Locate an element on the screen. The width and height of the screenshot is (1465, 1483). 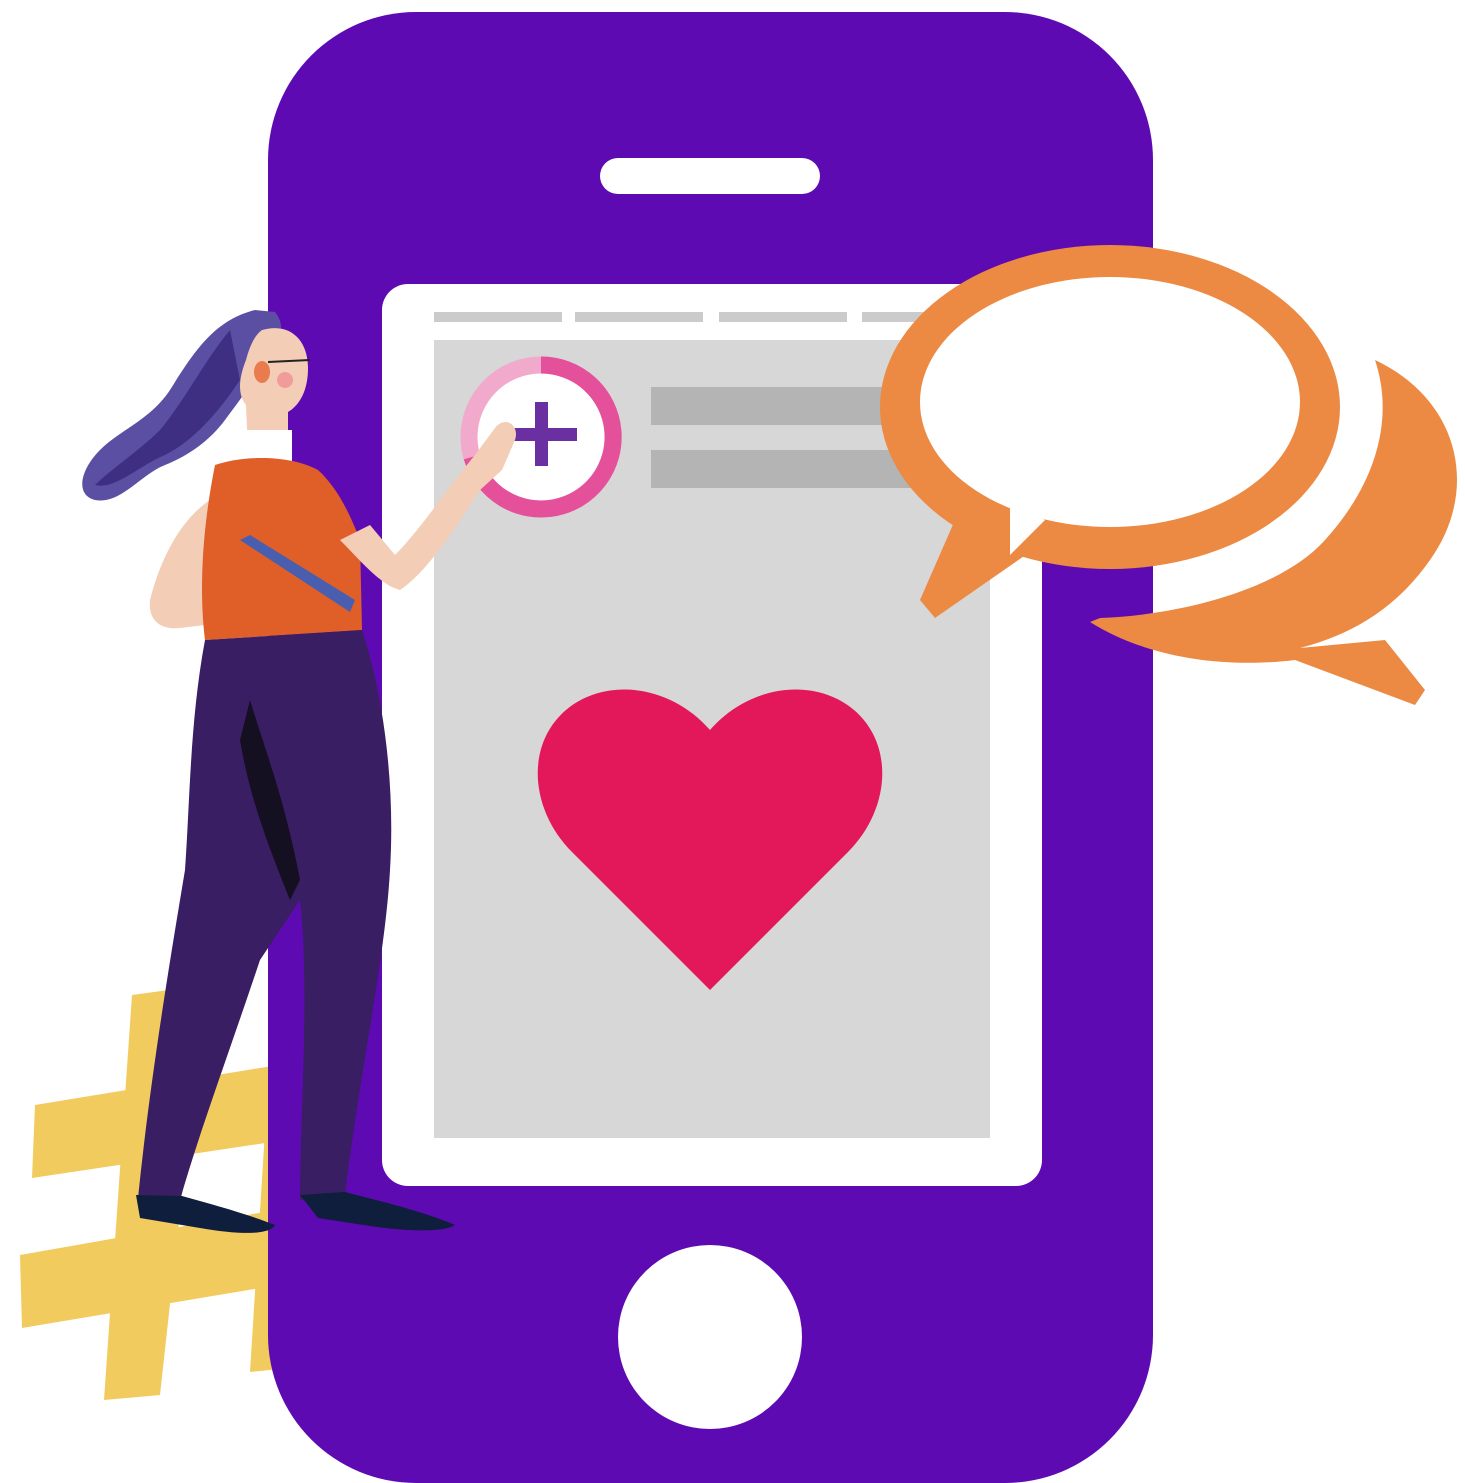
tab-bar is located at coordinates (698, 317).